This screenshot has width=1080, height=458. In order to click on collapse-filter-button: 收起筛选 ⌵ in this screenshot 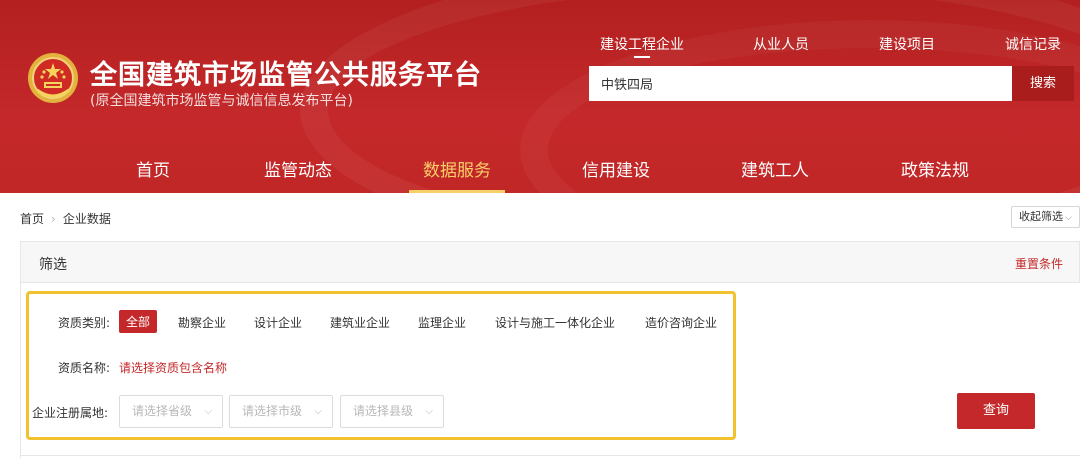, I will do `click(1045, 217)`.